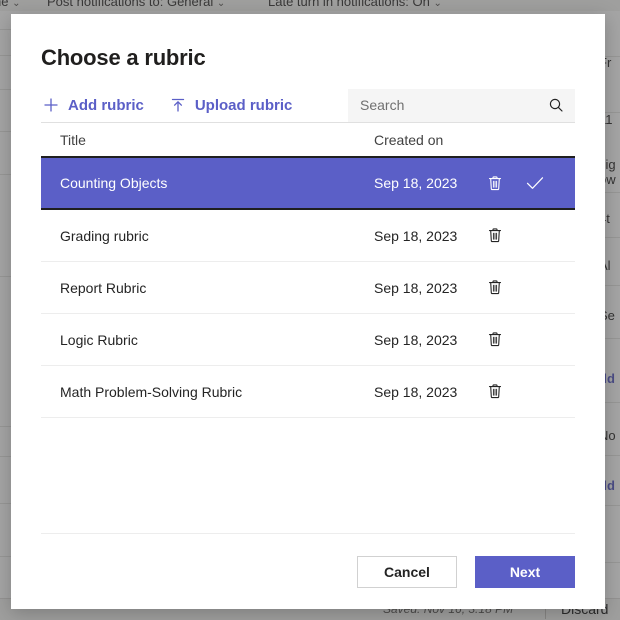 This screenshot has width=620, height=620. I want to click on table-row: Math Problem-Solving Rubric Sep 18, 2023, so click(308, 392).